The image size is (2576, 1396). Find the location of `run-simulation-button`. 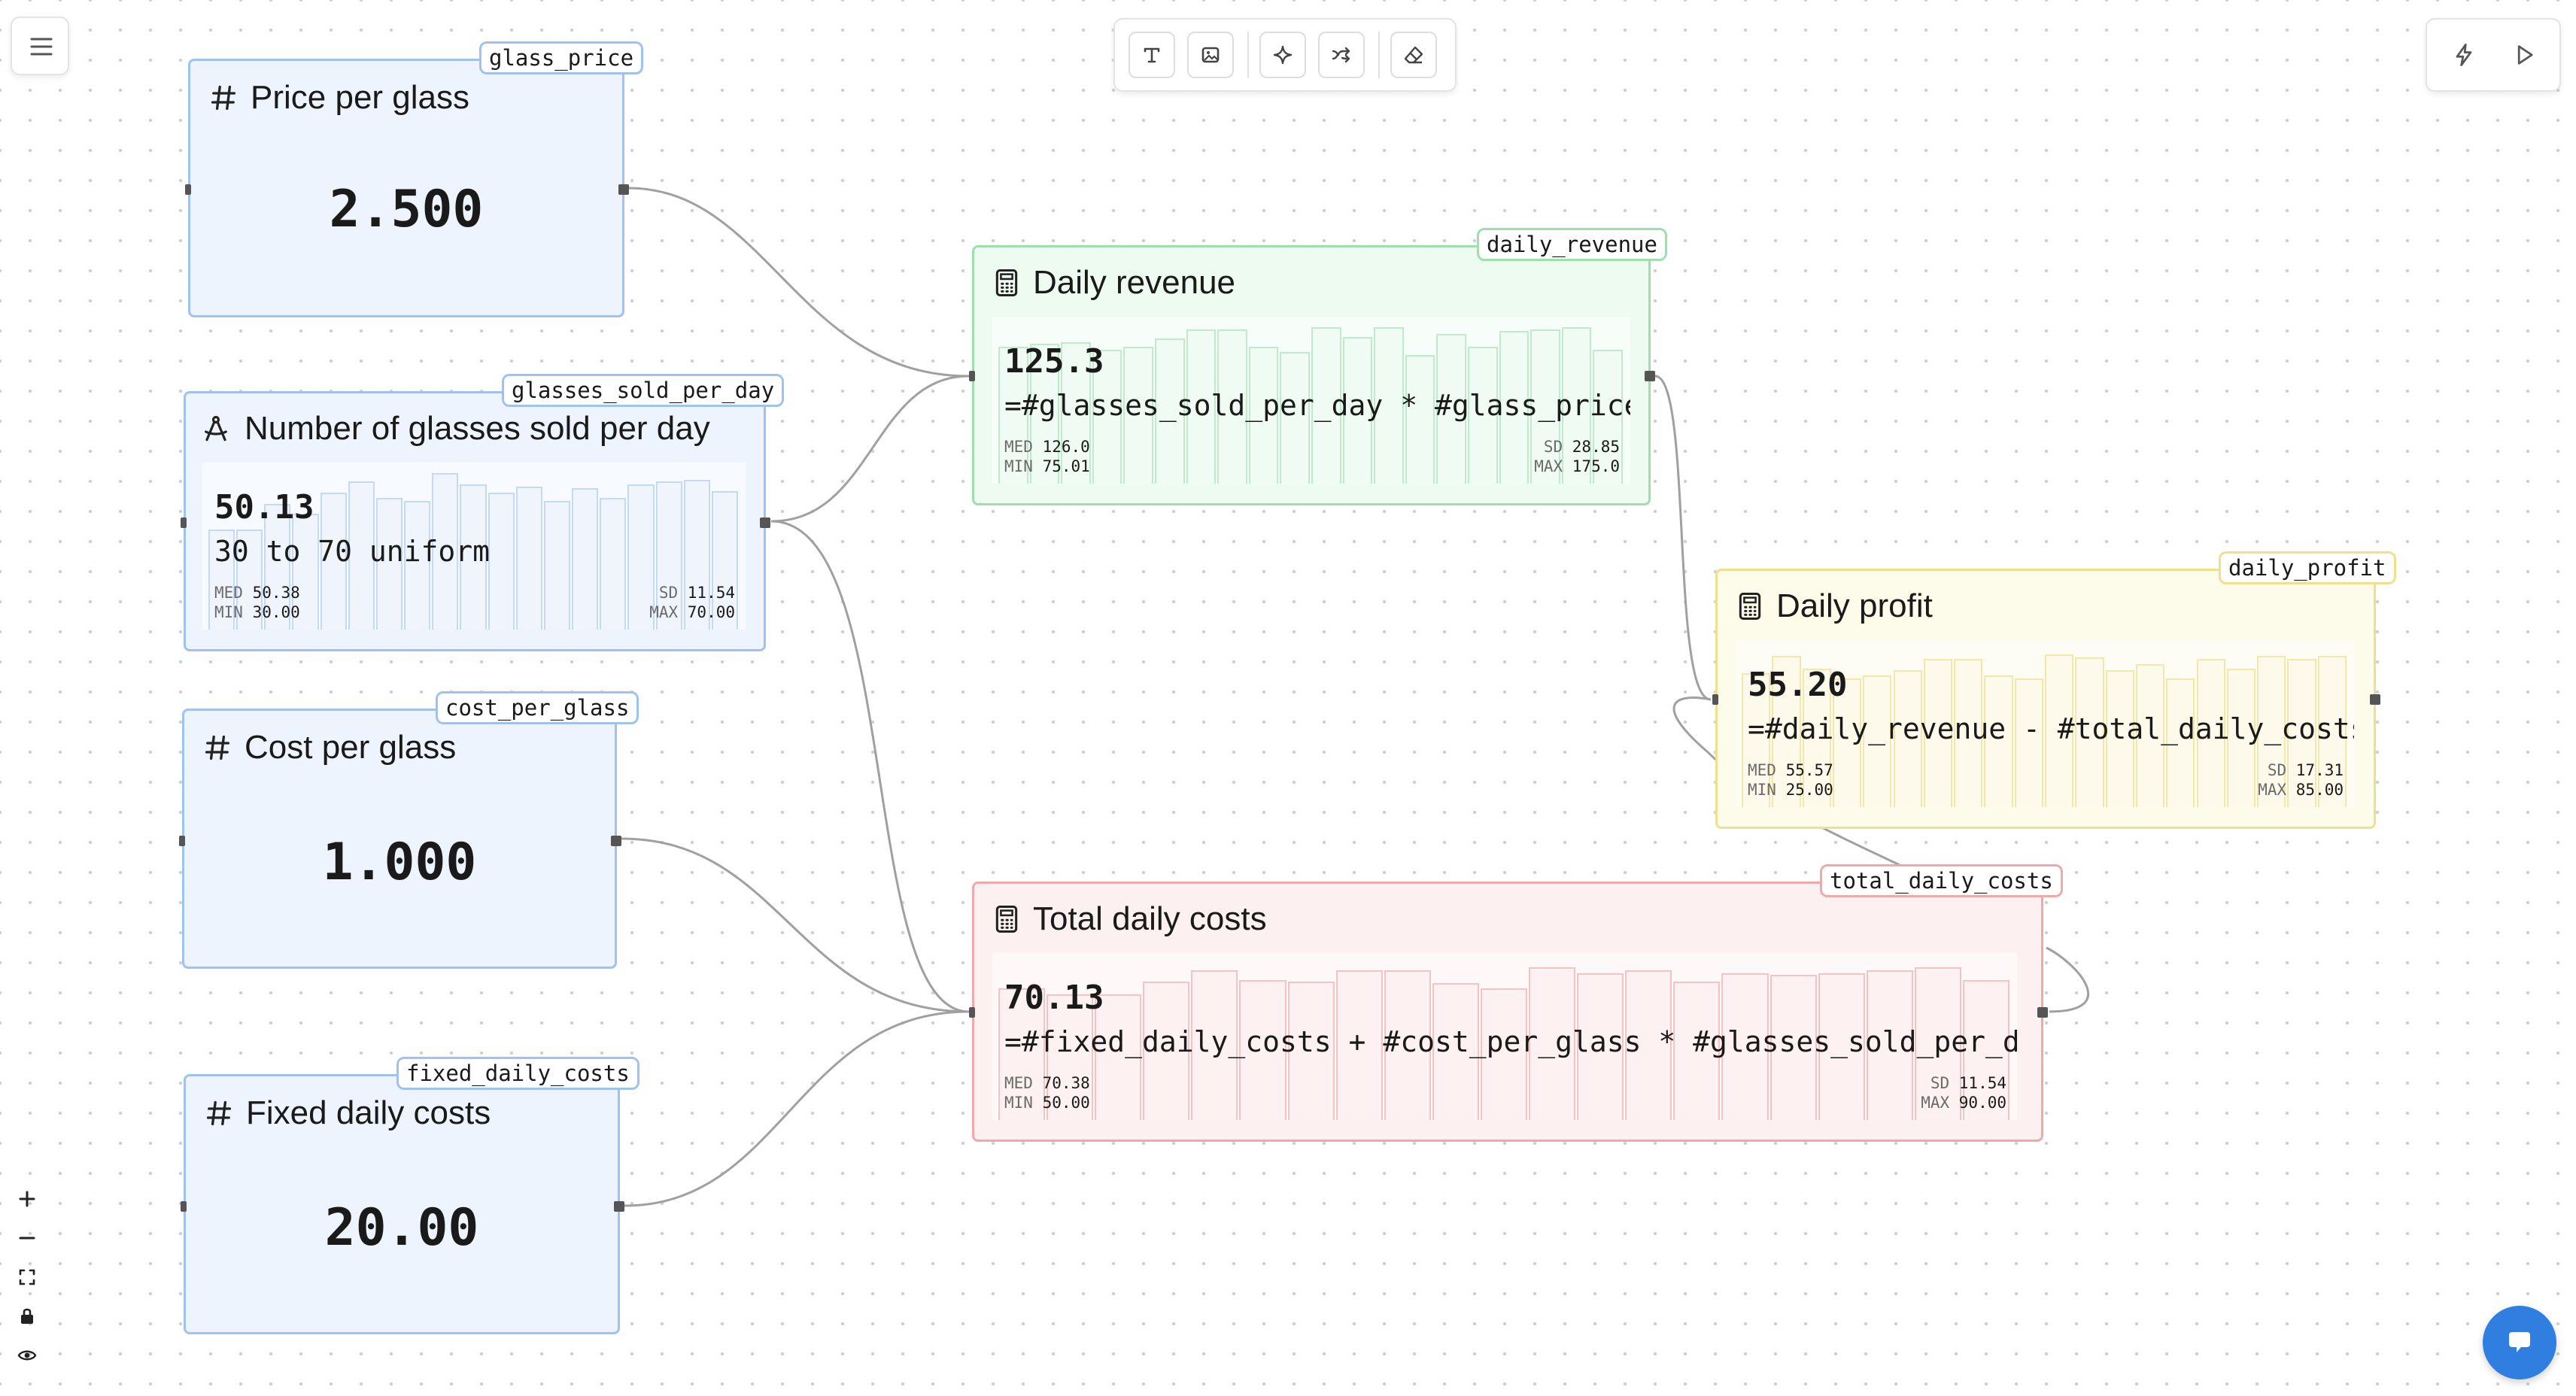

run-simulation-button is located at coordinates (2524, 55).